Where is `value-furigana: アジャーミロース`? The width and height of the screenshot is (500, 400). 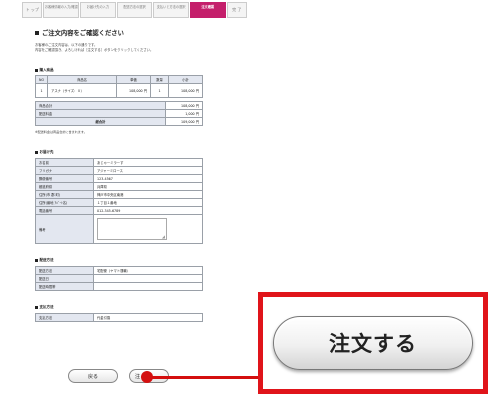
value-furigana: アジャーミロース is located at coordinates (148, 170).